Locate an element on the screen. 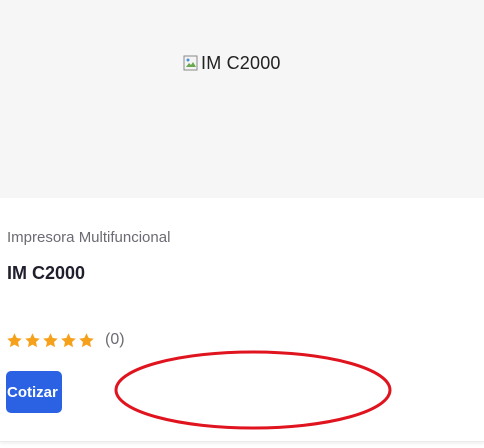 The width and height of the screenshot is (484, 448). rating-stars is located at coordinates (50, 340).